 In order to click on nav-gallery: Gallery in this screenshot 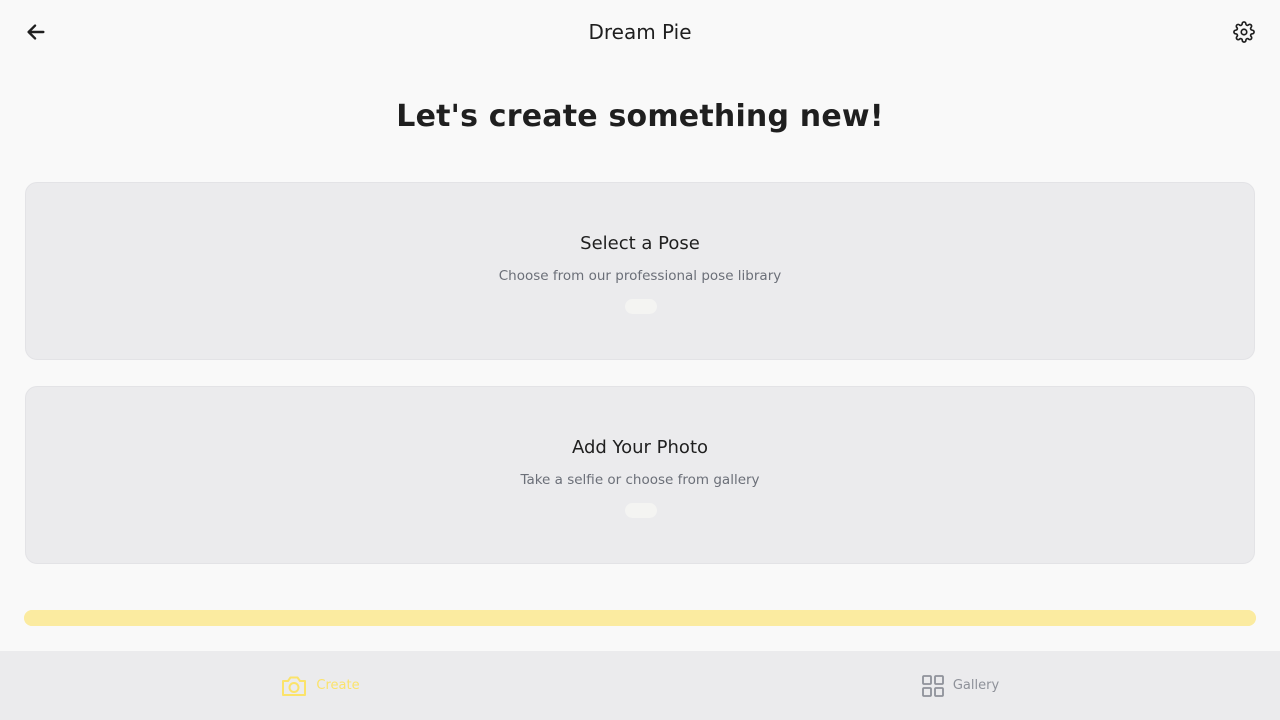, I will do `click(960, 685)`.